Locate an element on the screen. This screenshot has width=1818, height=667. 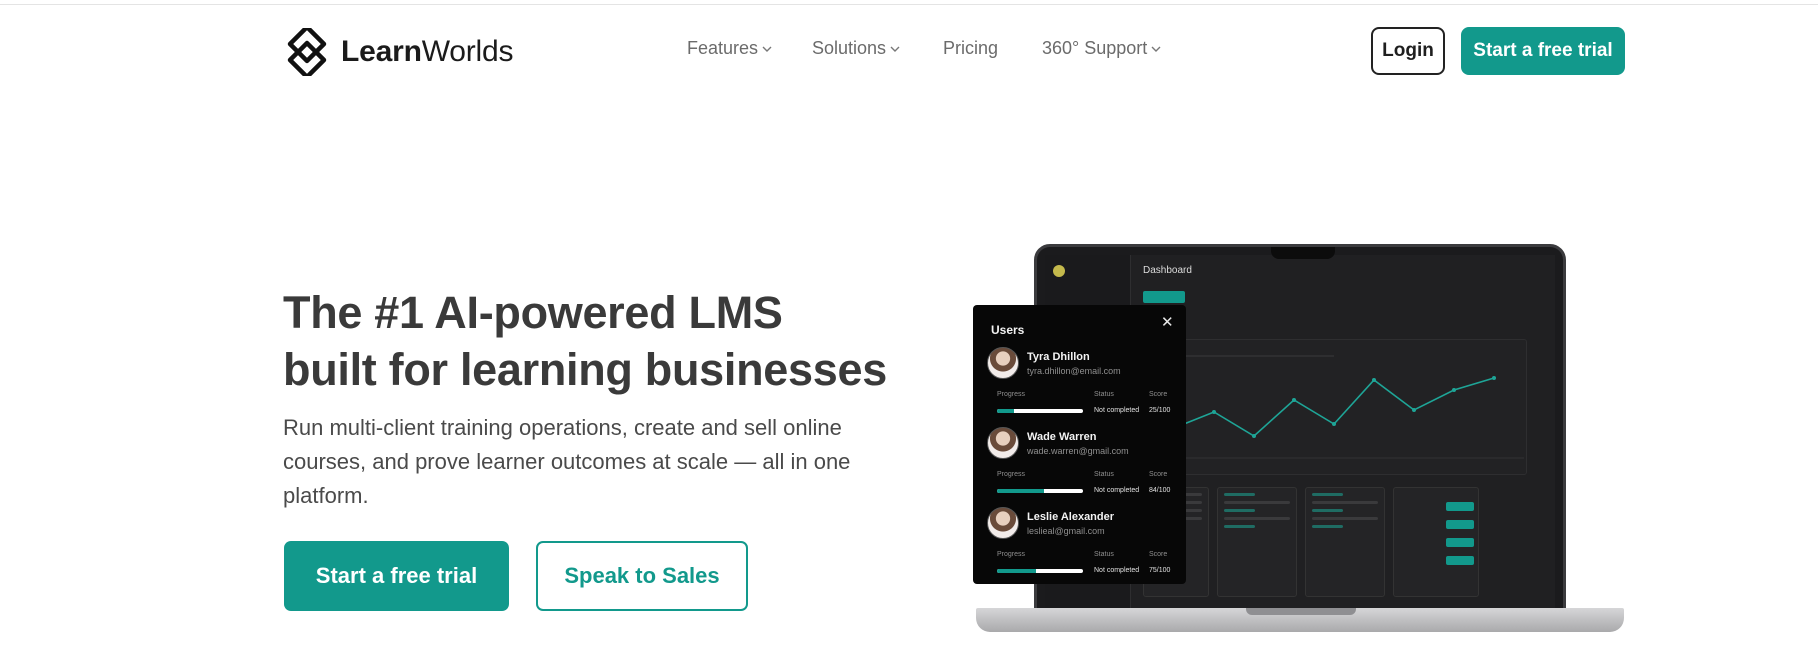
user-name: Tyra Dhillon is located at coordinates (1058, 357).